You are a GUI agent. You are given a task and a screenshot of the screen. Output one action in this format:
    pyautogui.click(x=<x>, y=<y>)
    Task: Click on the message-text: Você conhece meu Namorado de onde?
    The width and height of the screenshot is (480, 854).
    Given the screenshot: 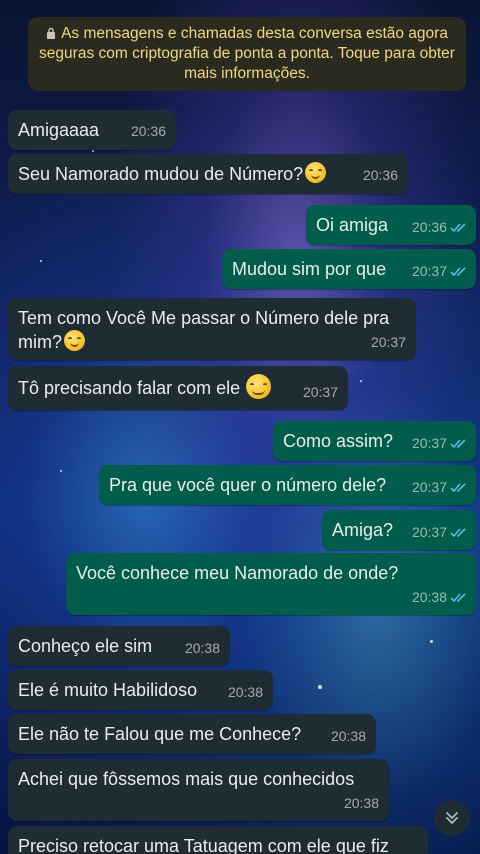 What is the action you would take?
    pyautogui.click(x=237, y=573)
    